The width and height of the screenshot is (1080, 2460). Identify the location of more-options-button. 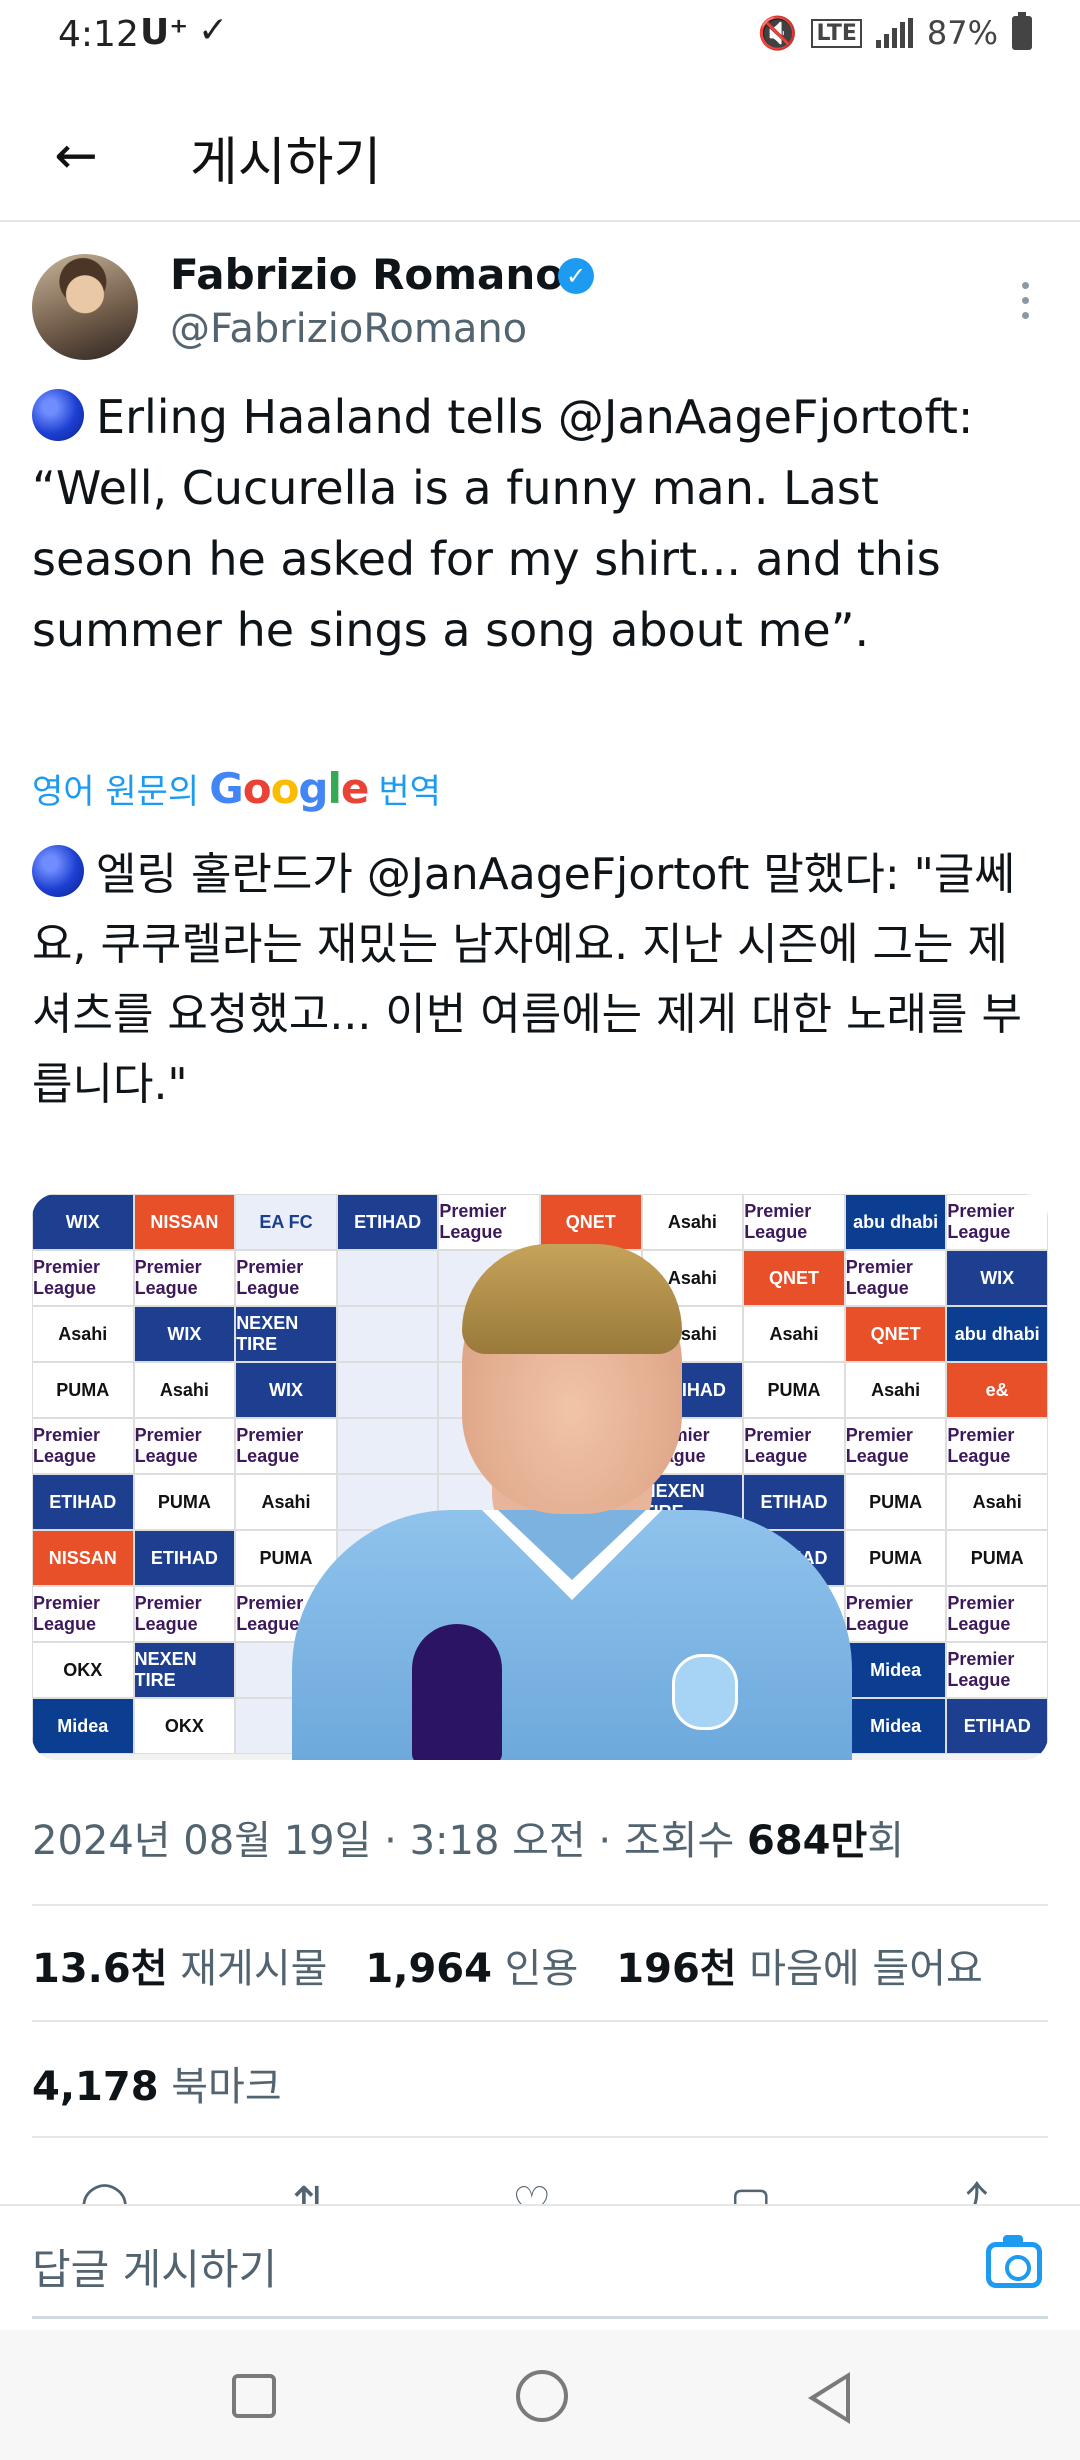
(1025, 300).